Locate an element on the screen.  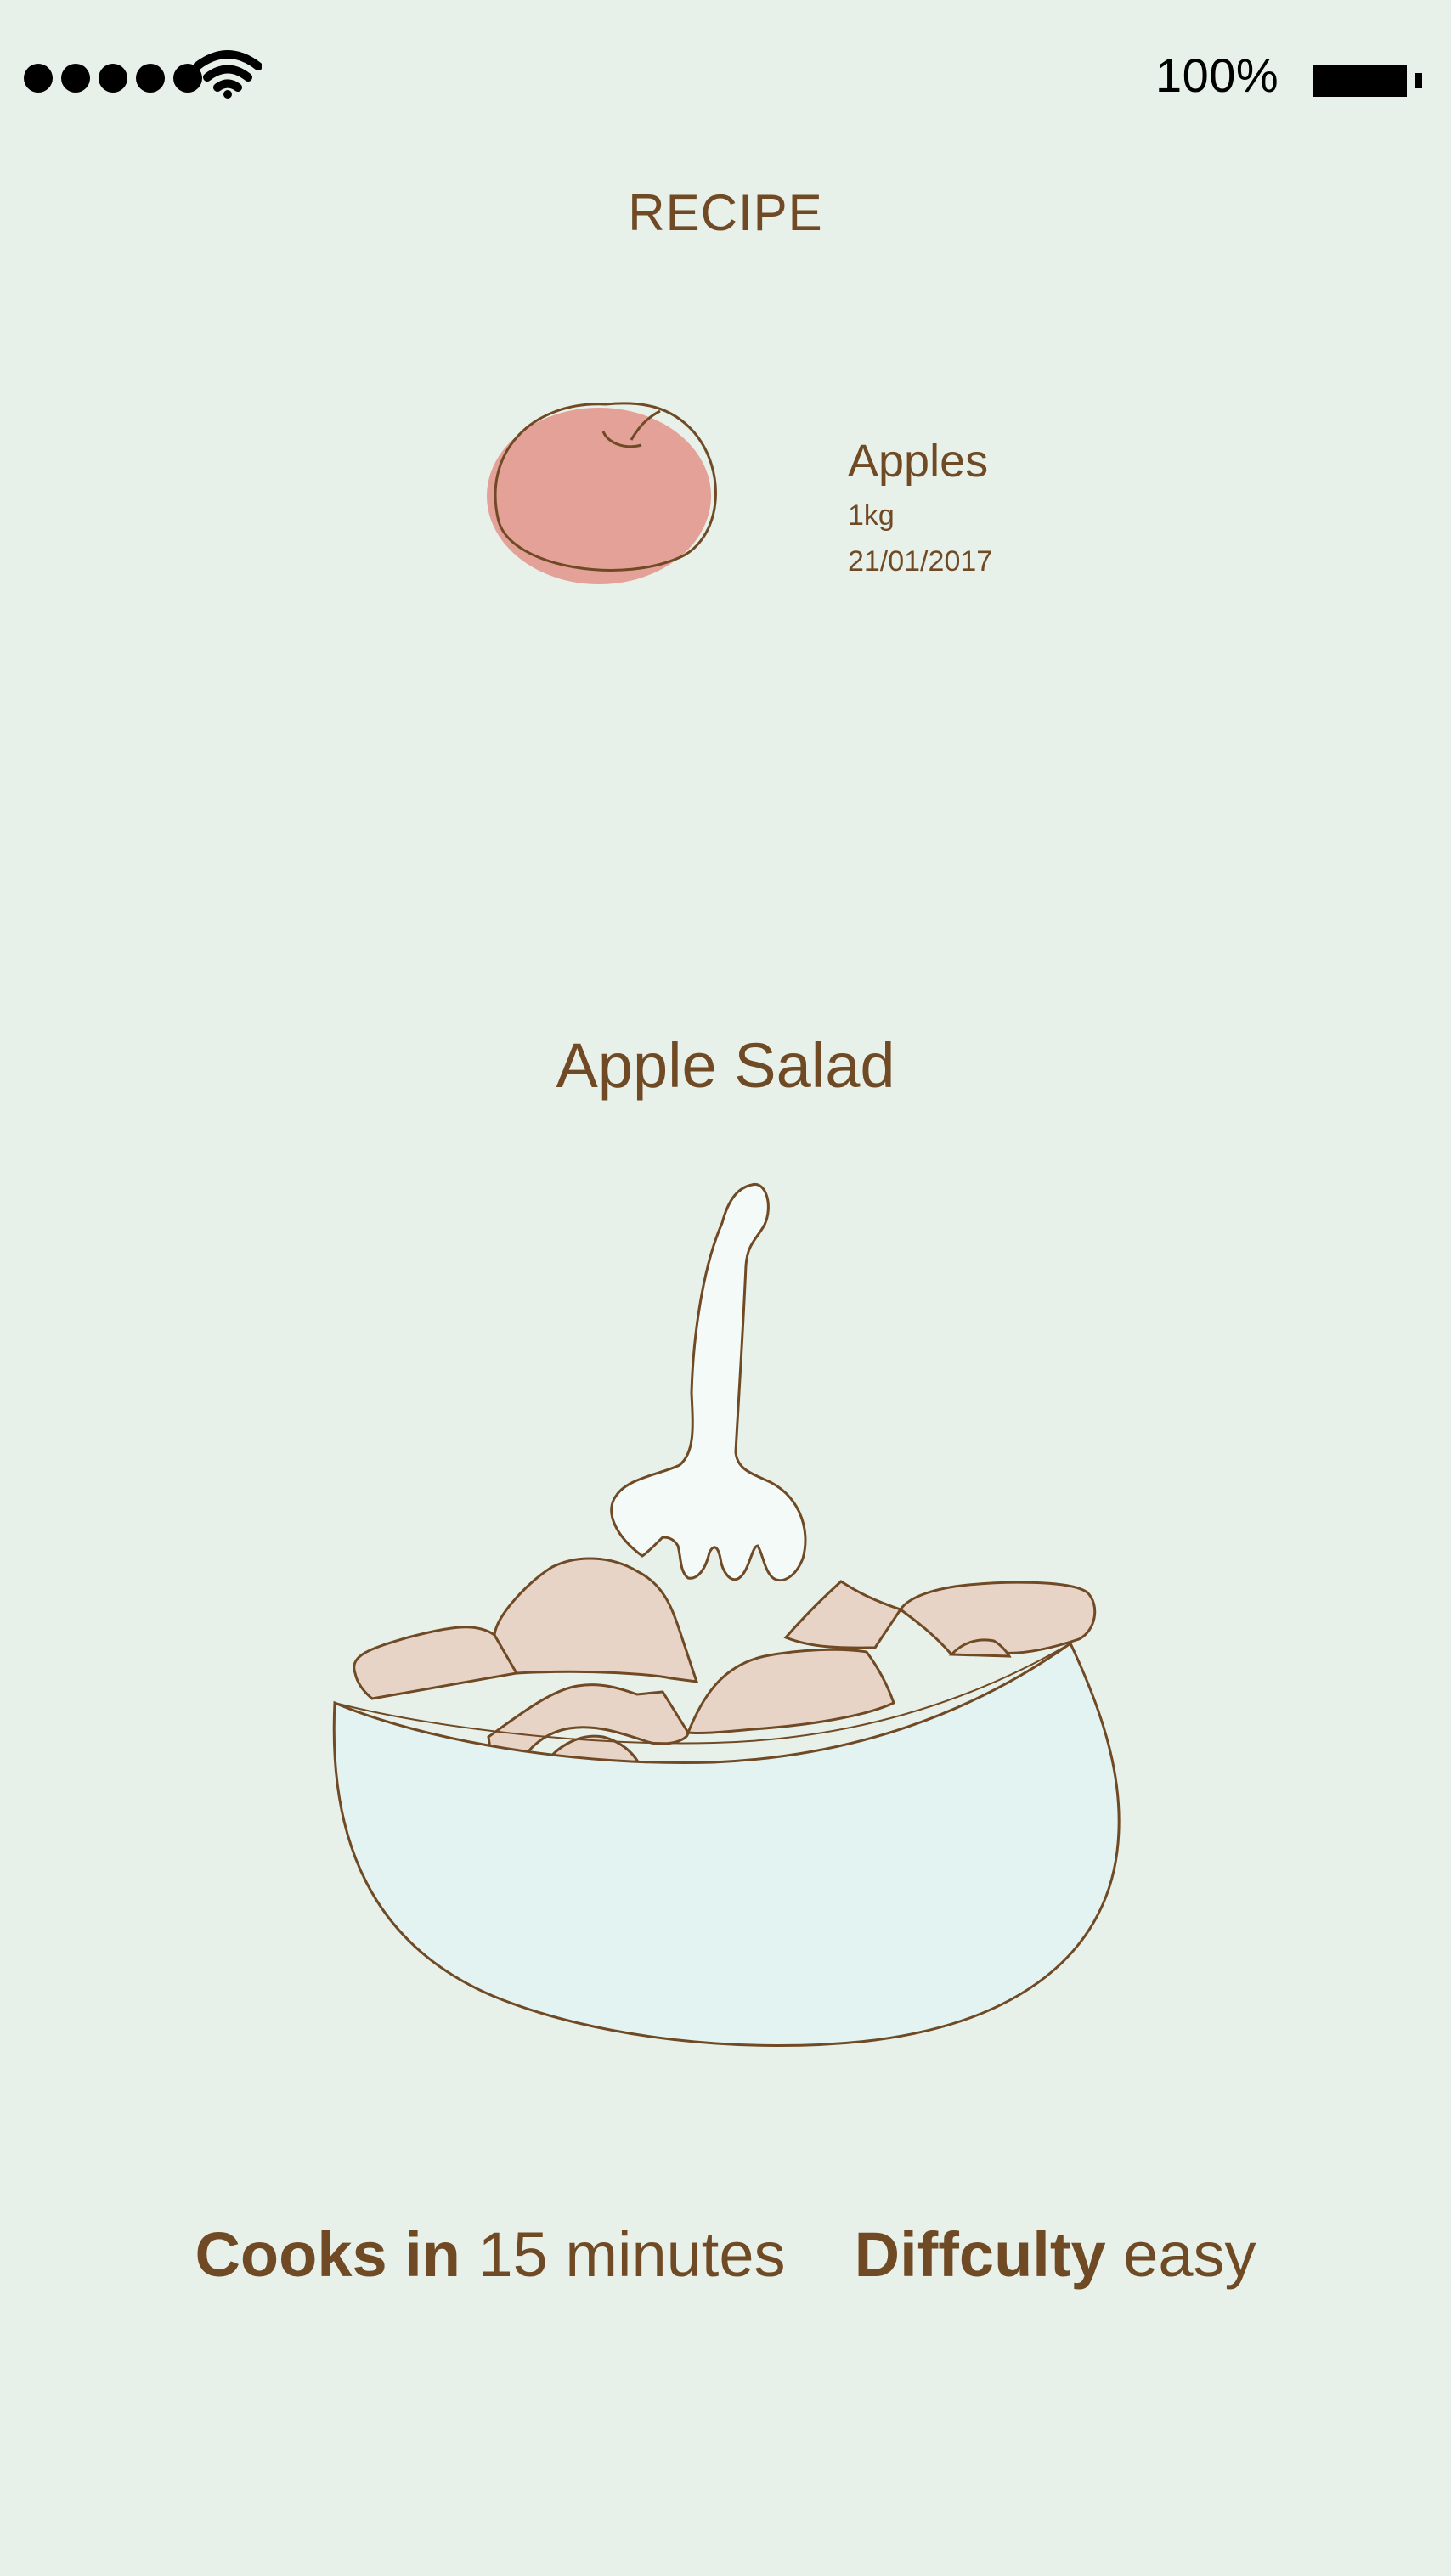
ingredient-date: 21/01/2017 is located at coordinates (920, 561).